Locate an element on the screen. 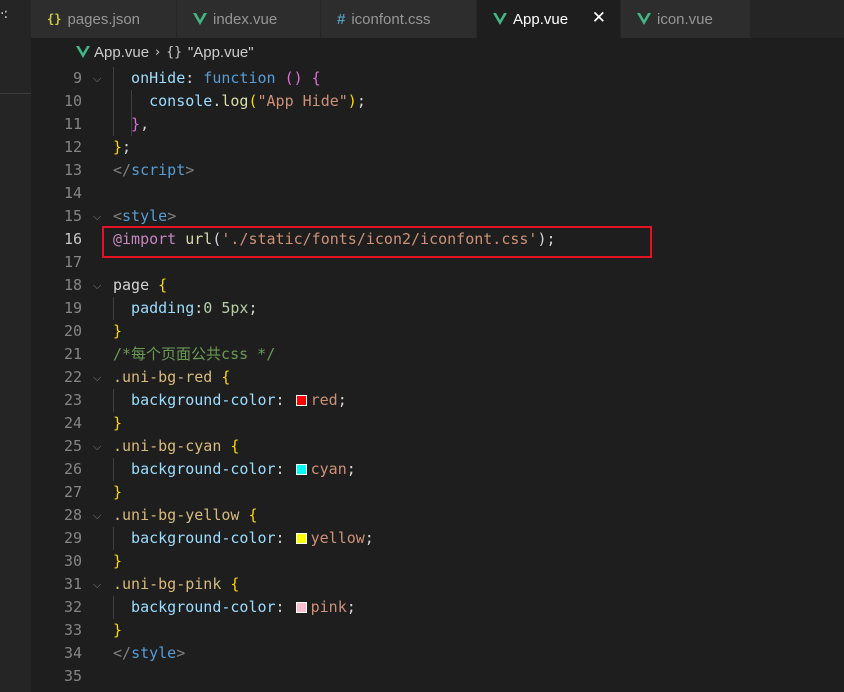  code-text: padding:0 5px; is located at coordinates (194, 308).